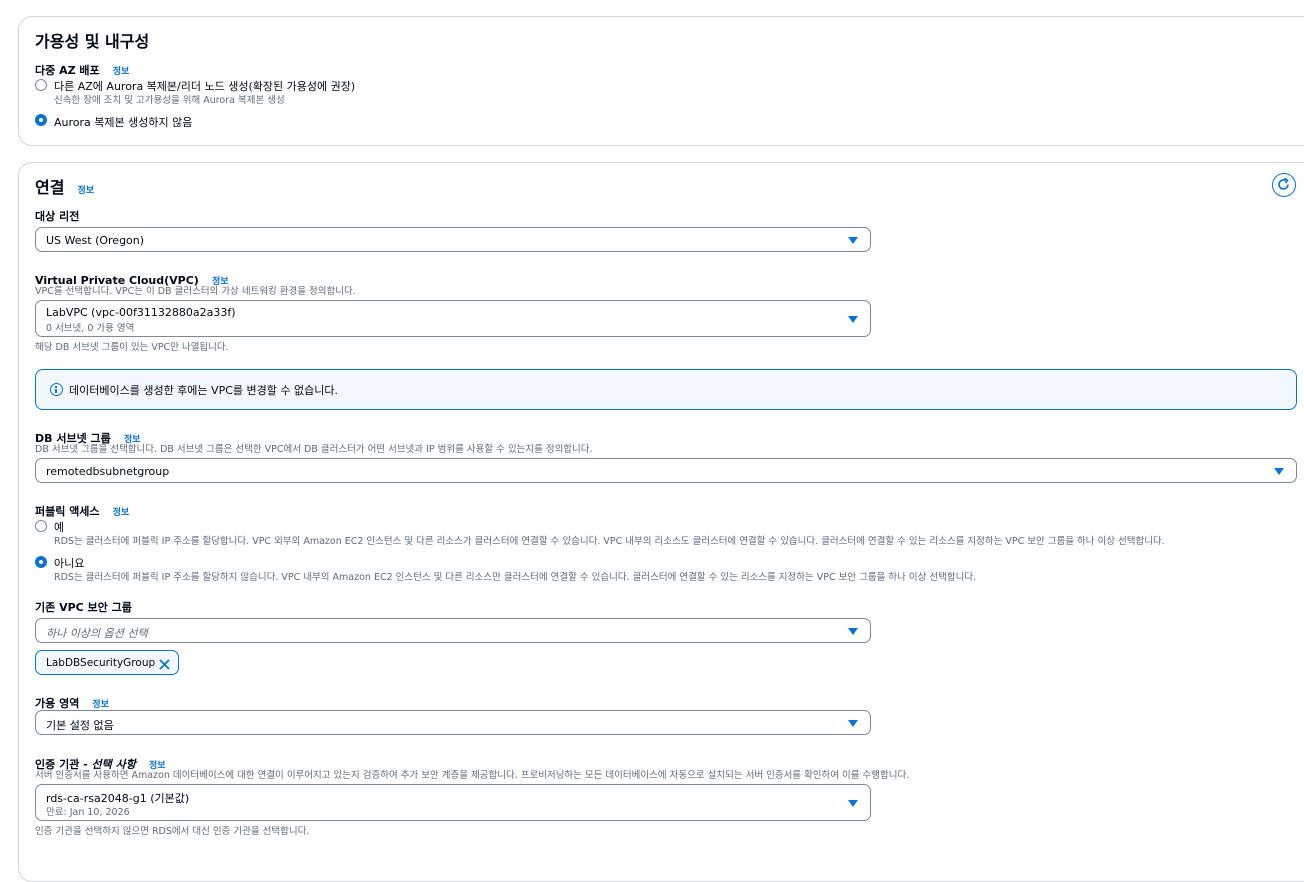 The image size is (1304, 882). What do you see at coordinates (108, 471) in the screenshot?
I see `subnet-group-value: remotedbsubnetgroup` at bounding box center [108, 471].